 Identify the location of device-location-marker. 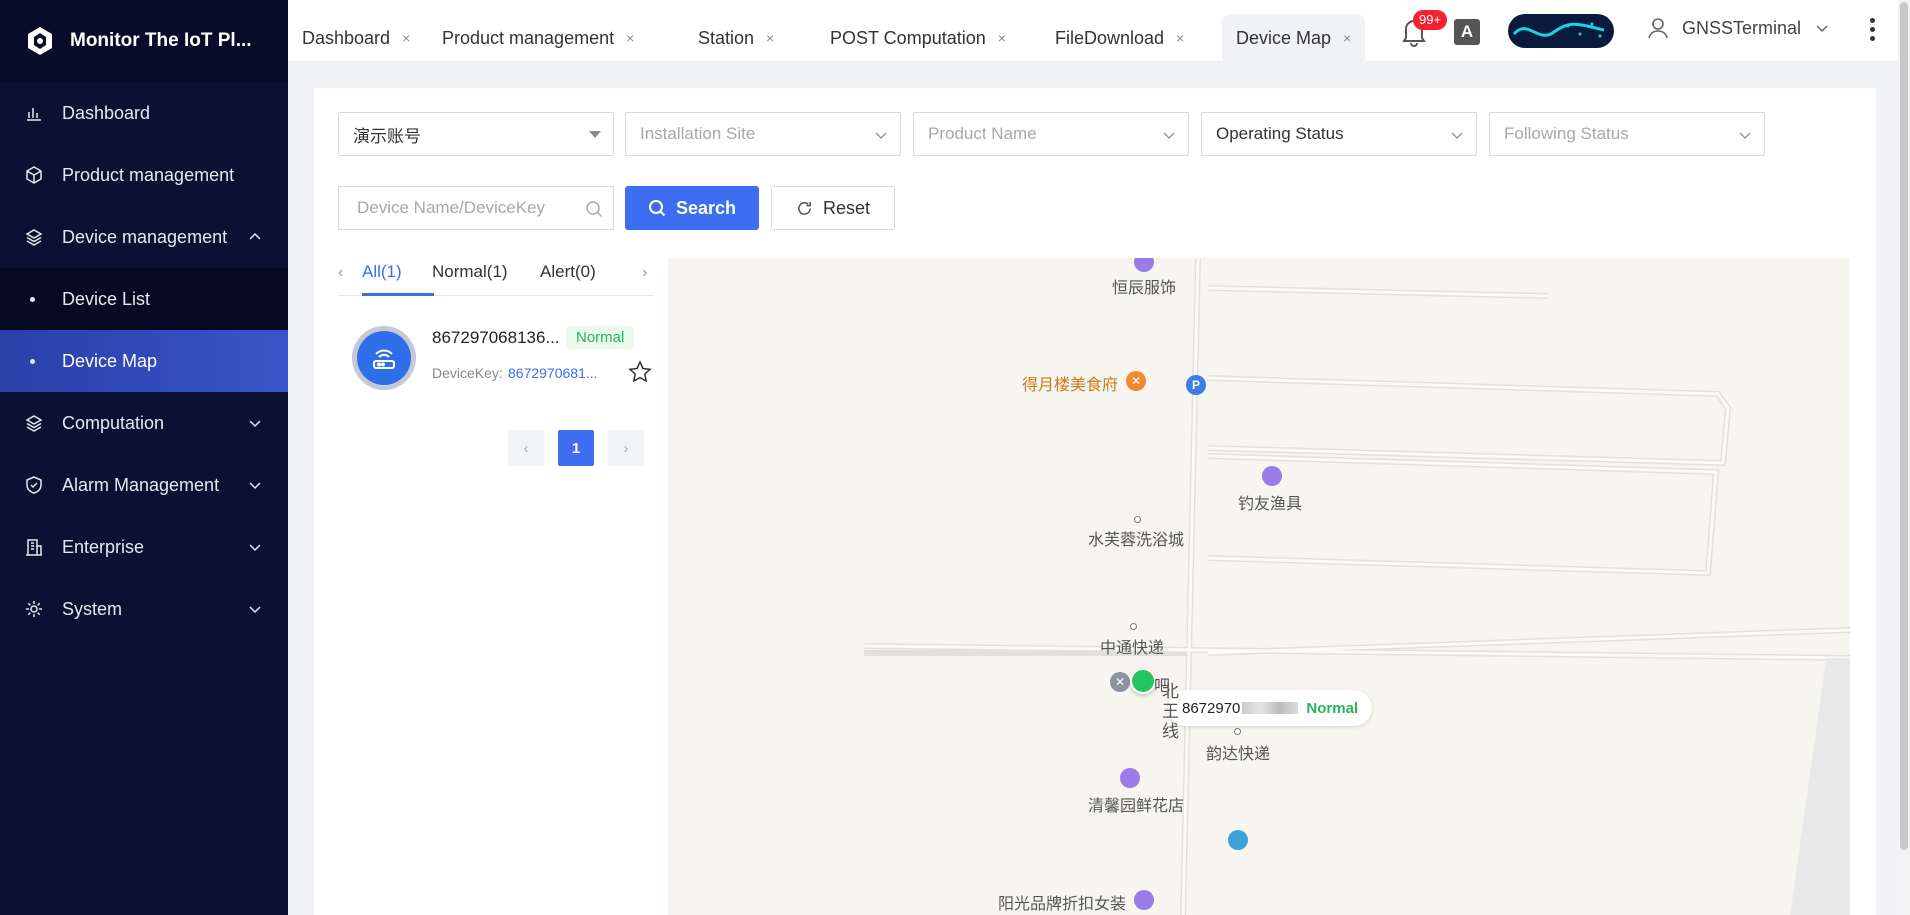
(1143, 681).